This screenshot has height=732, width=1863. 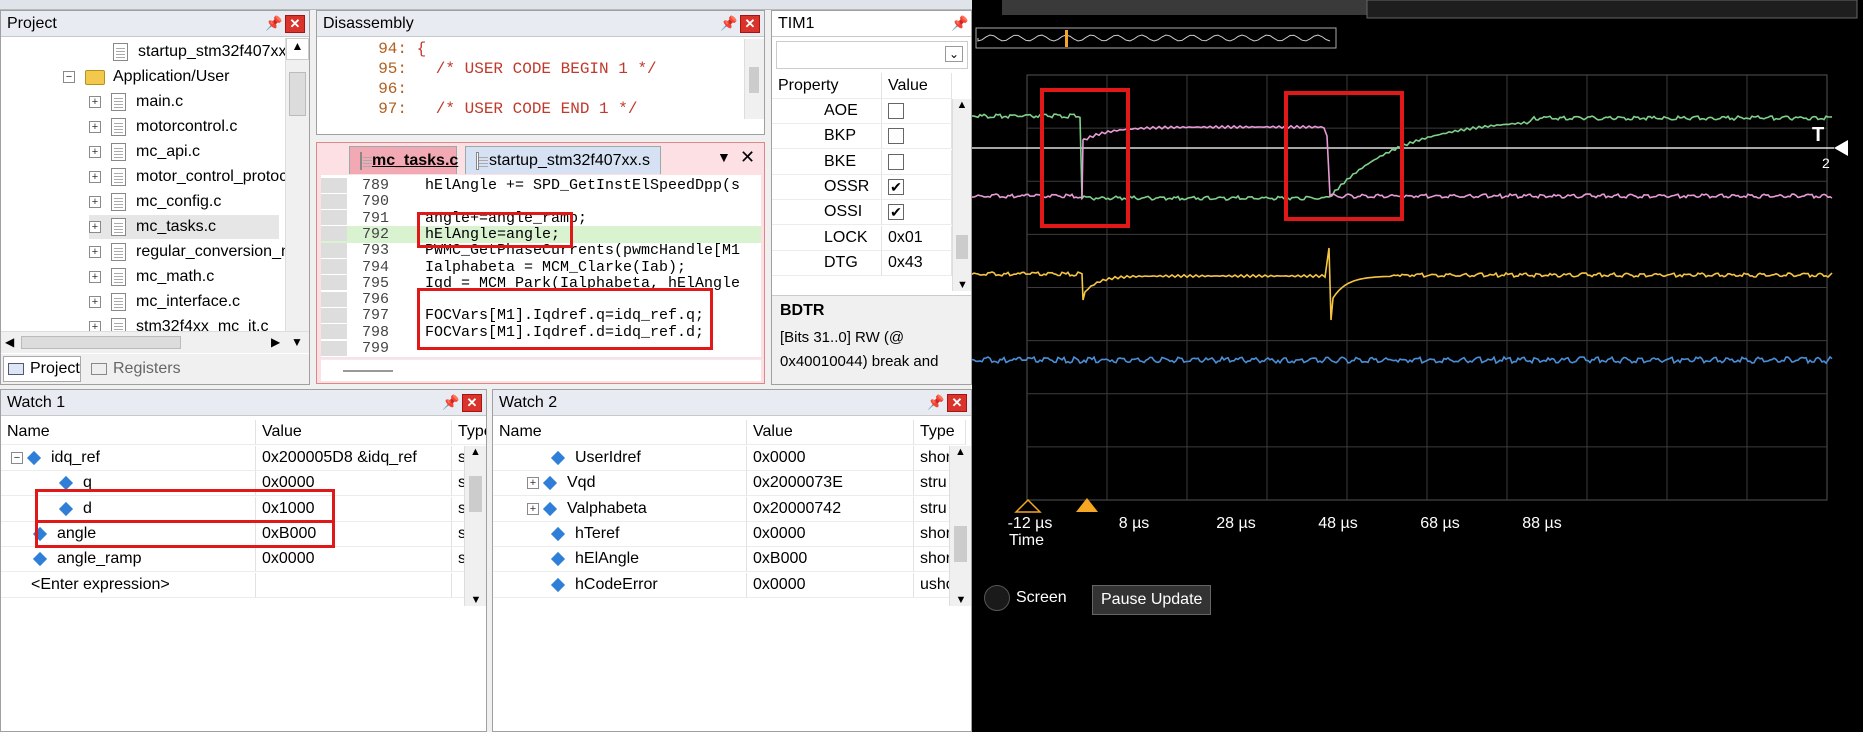 What do you see at coordinates (565, 185) in the screenshot?
I see `code-text: hElAngle += SPD_GetInstElSpeedDpp(s` at bounding box center [565, 185].